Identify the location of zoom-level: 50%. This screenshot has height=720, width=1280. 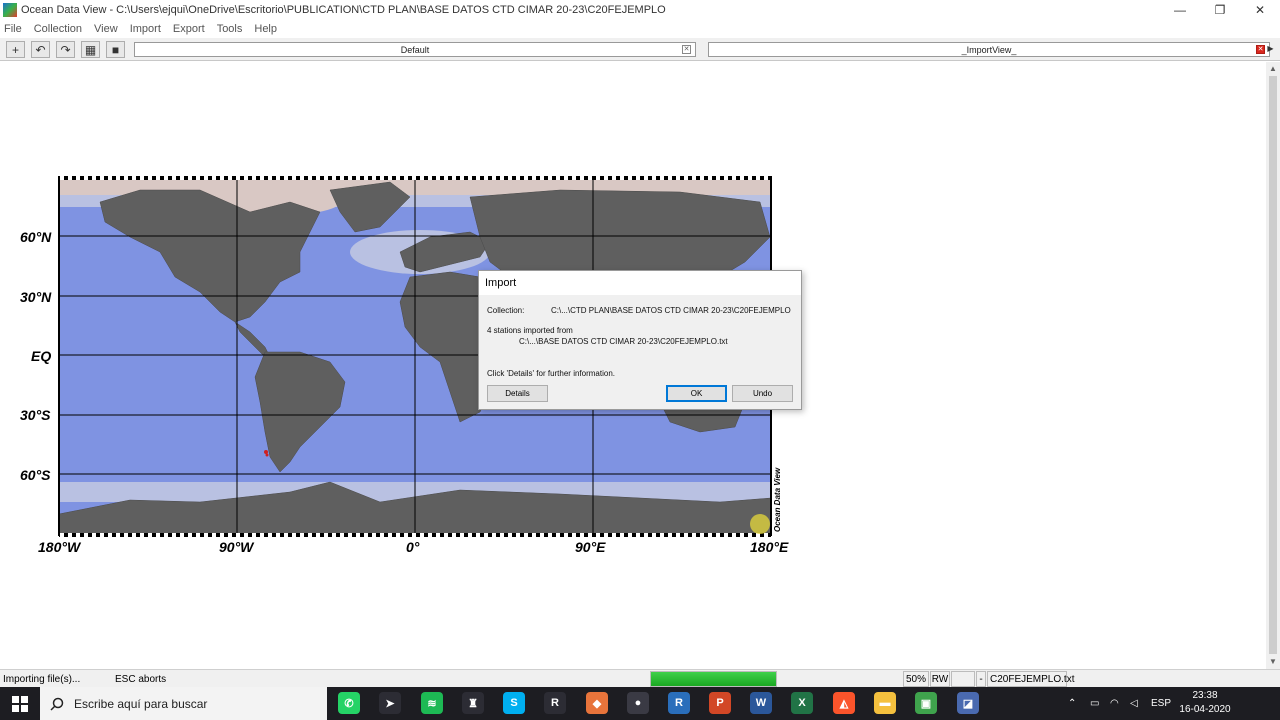
(916, 679).